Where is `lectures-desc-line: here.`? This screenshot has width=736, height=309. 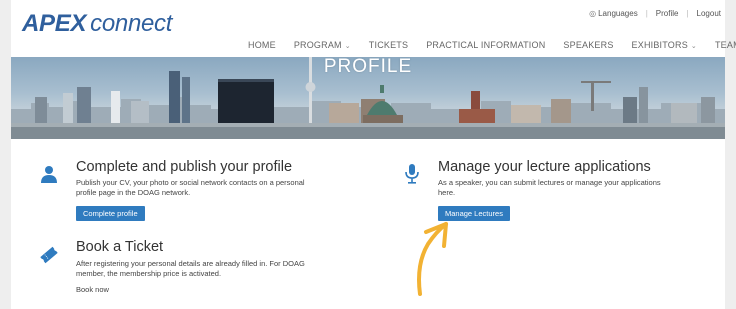
lectures-desc-line: here. is located at coordinates (447, 192).